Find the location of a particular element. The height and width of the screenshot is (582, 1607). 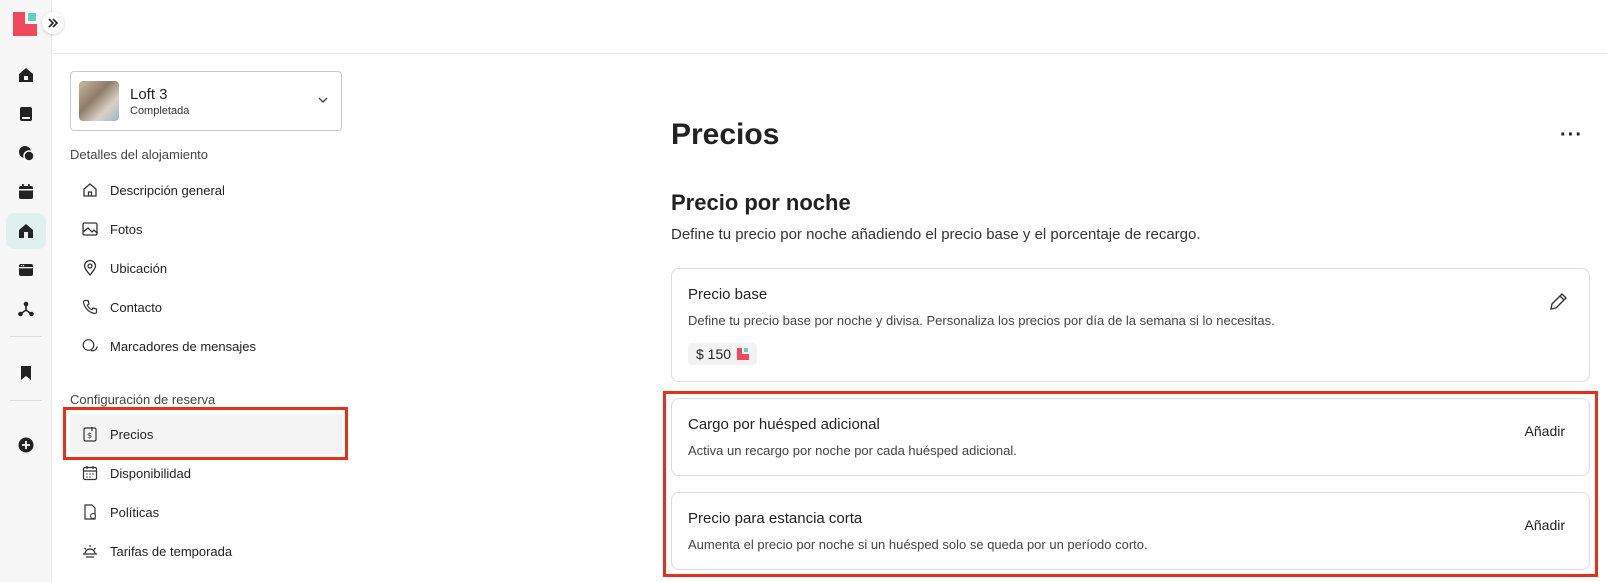

rail-listing-button is located at coordinates (26, 231).